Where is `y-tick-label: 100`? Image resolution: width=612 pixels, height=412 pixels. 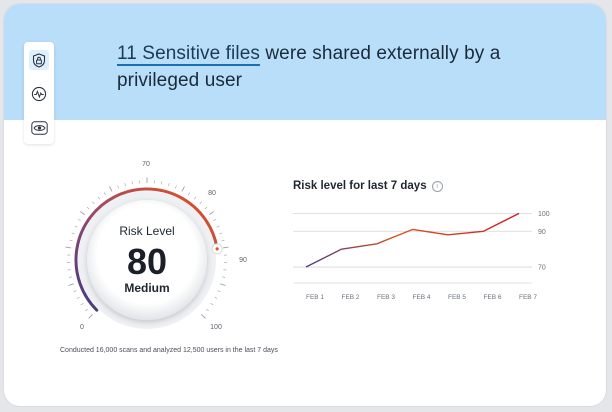 y-tick-label: 100 is located at coordinates (544, 214).